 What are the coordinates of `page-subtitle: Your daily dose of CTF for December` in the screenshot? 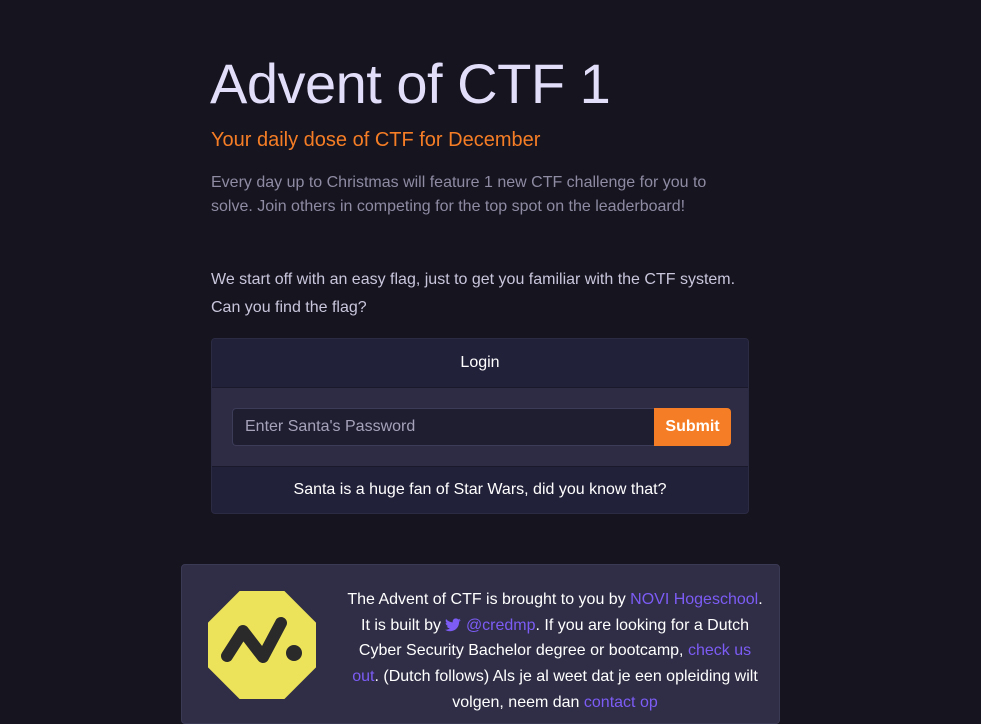 It's located at (376, 140).